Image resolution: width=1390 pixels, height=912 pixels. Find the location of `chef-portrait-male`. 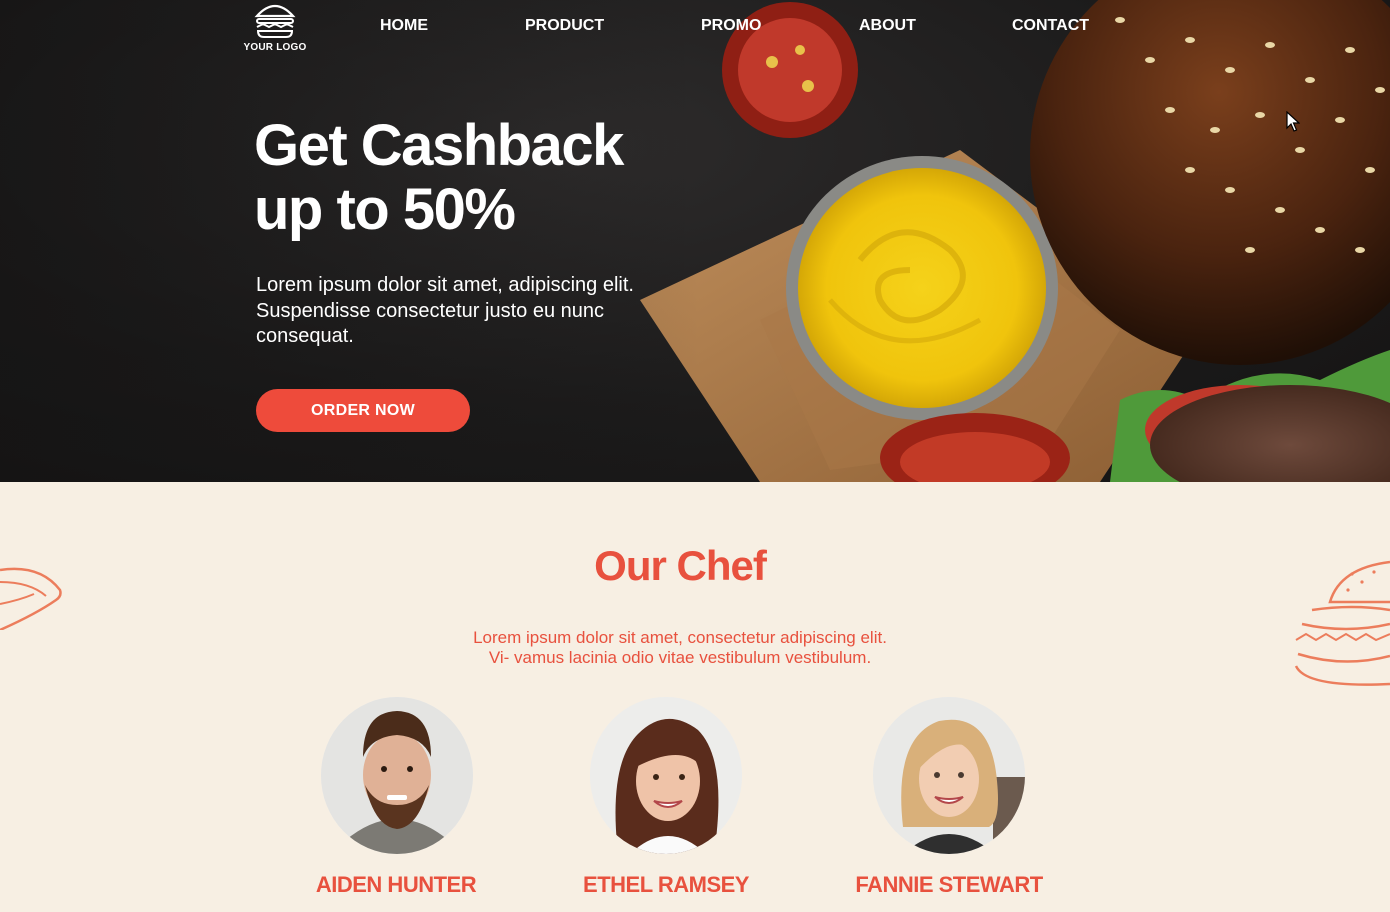

chef-portrait-male is located at coordinates (397, 775).